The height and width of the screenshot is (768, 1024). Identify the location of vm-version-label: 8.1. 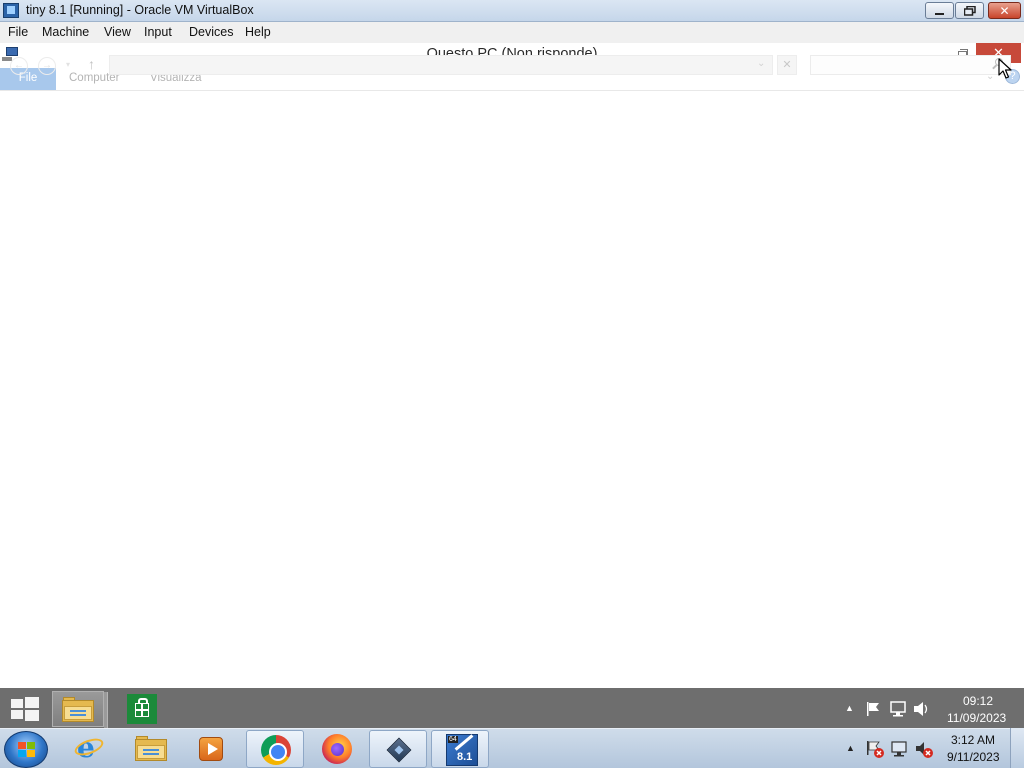
(465, 757).